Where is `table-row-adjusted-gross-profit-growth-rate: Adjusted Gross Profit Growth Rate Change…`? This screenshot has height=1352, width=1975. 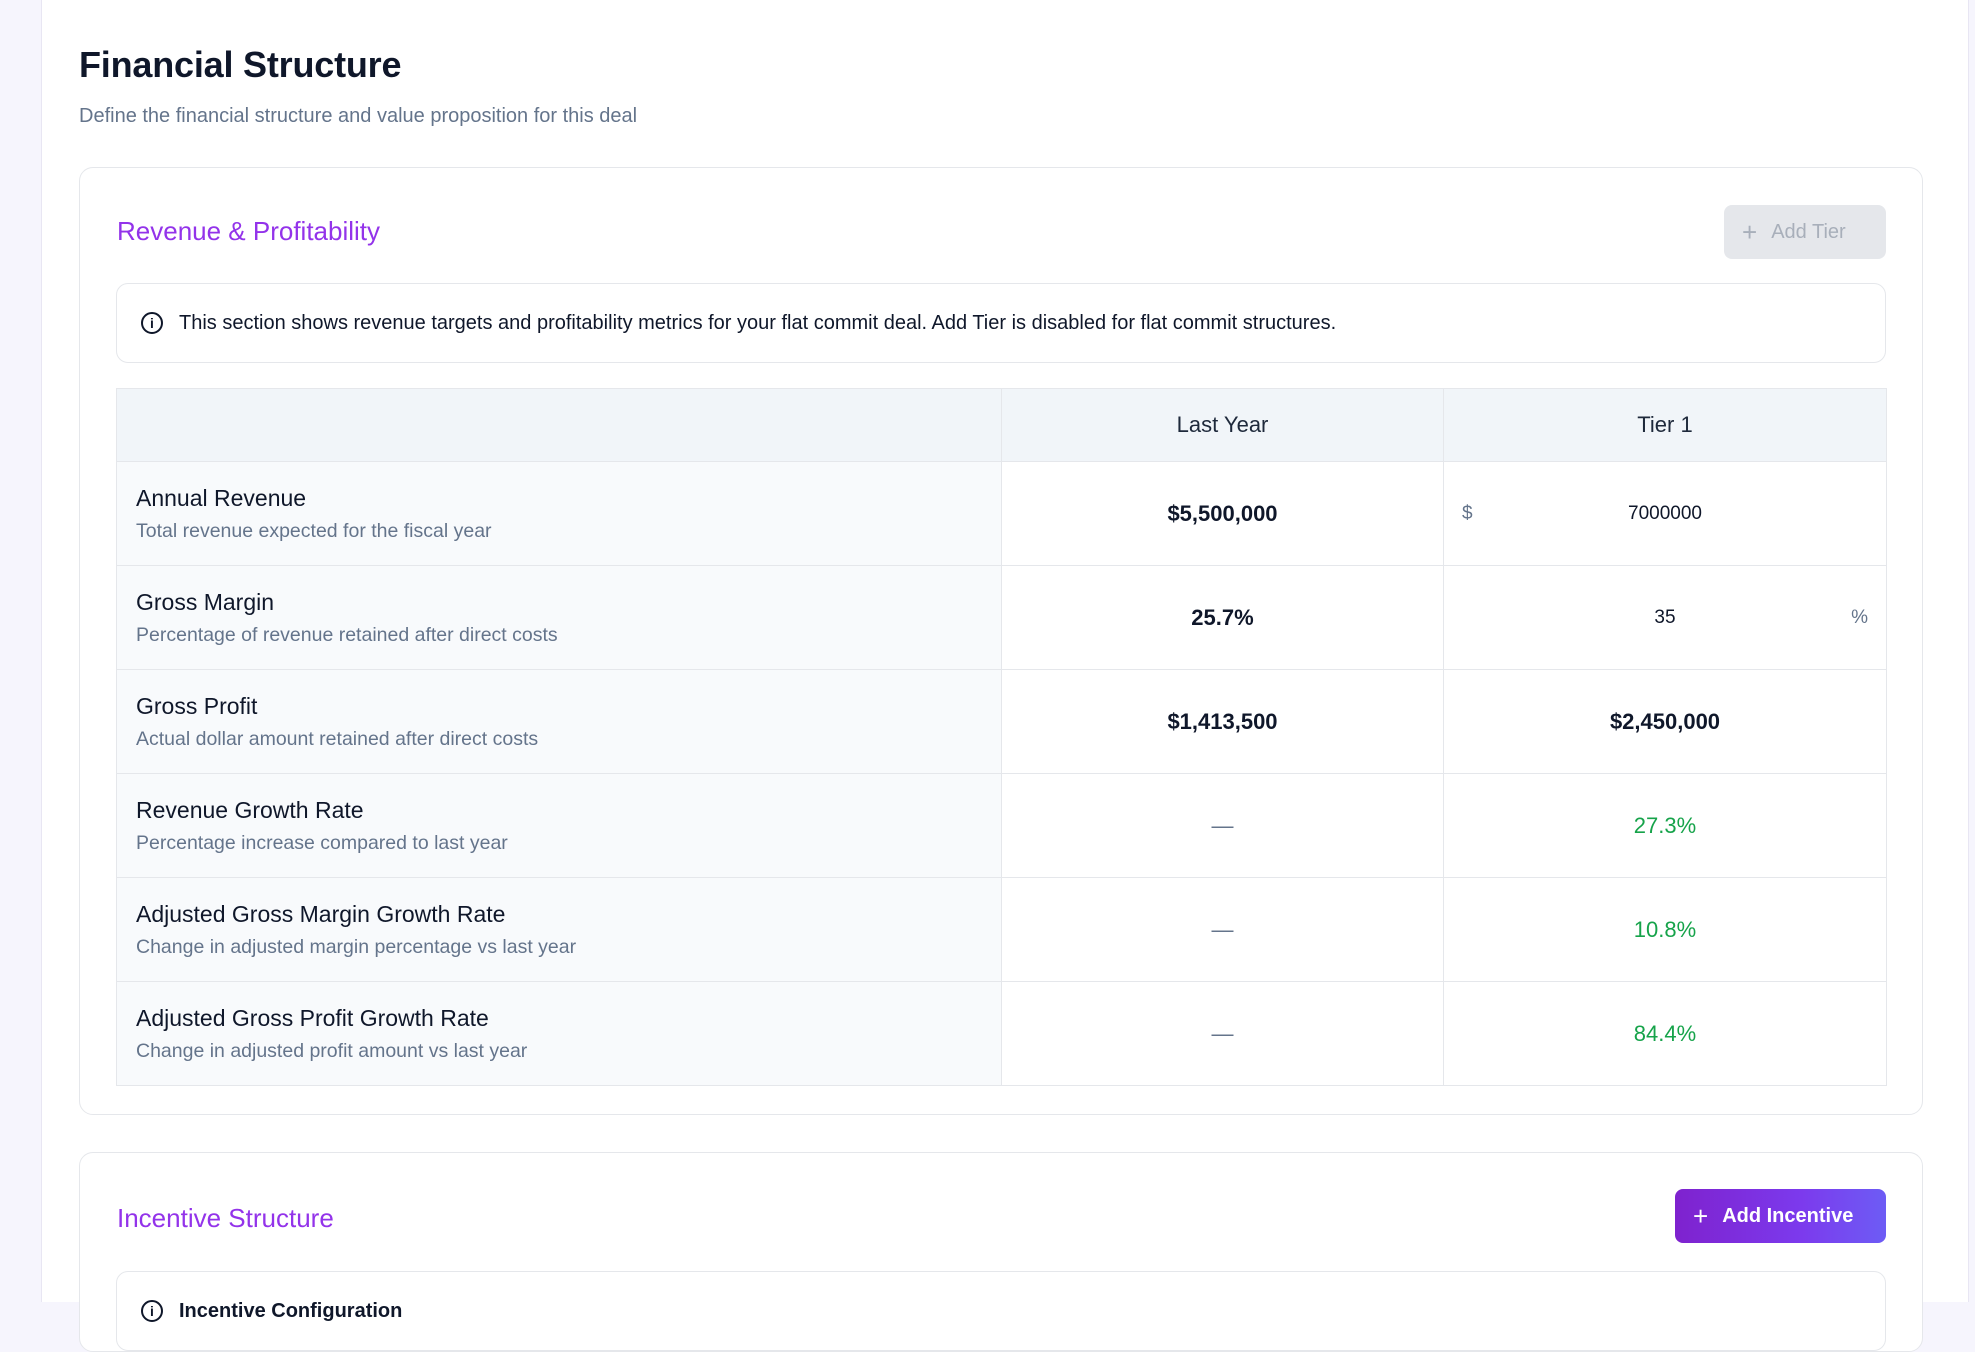
table-row-adjusted-gross-profit-growth-rate: Adjusted Gross Profit Growth Rate Change… is located at coordinates (1001, 1033).